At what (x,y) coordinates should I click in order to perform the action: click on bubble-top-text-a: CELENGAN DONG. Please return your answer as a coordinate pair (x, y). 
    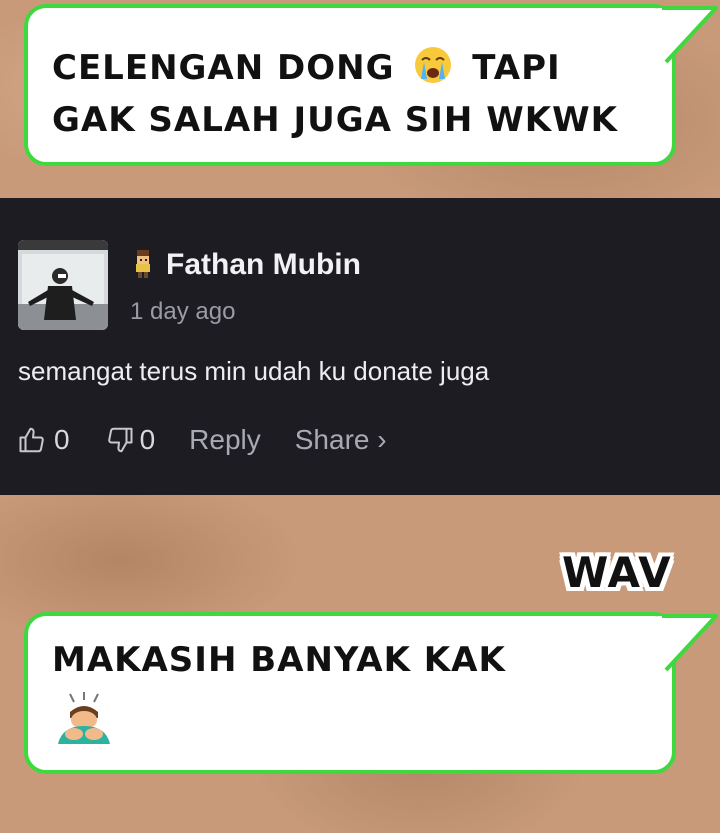
    Looking at the image, I should click on (223, 68).